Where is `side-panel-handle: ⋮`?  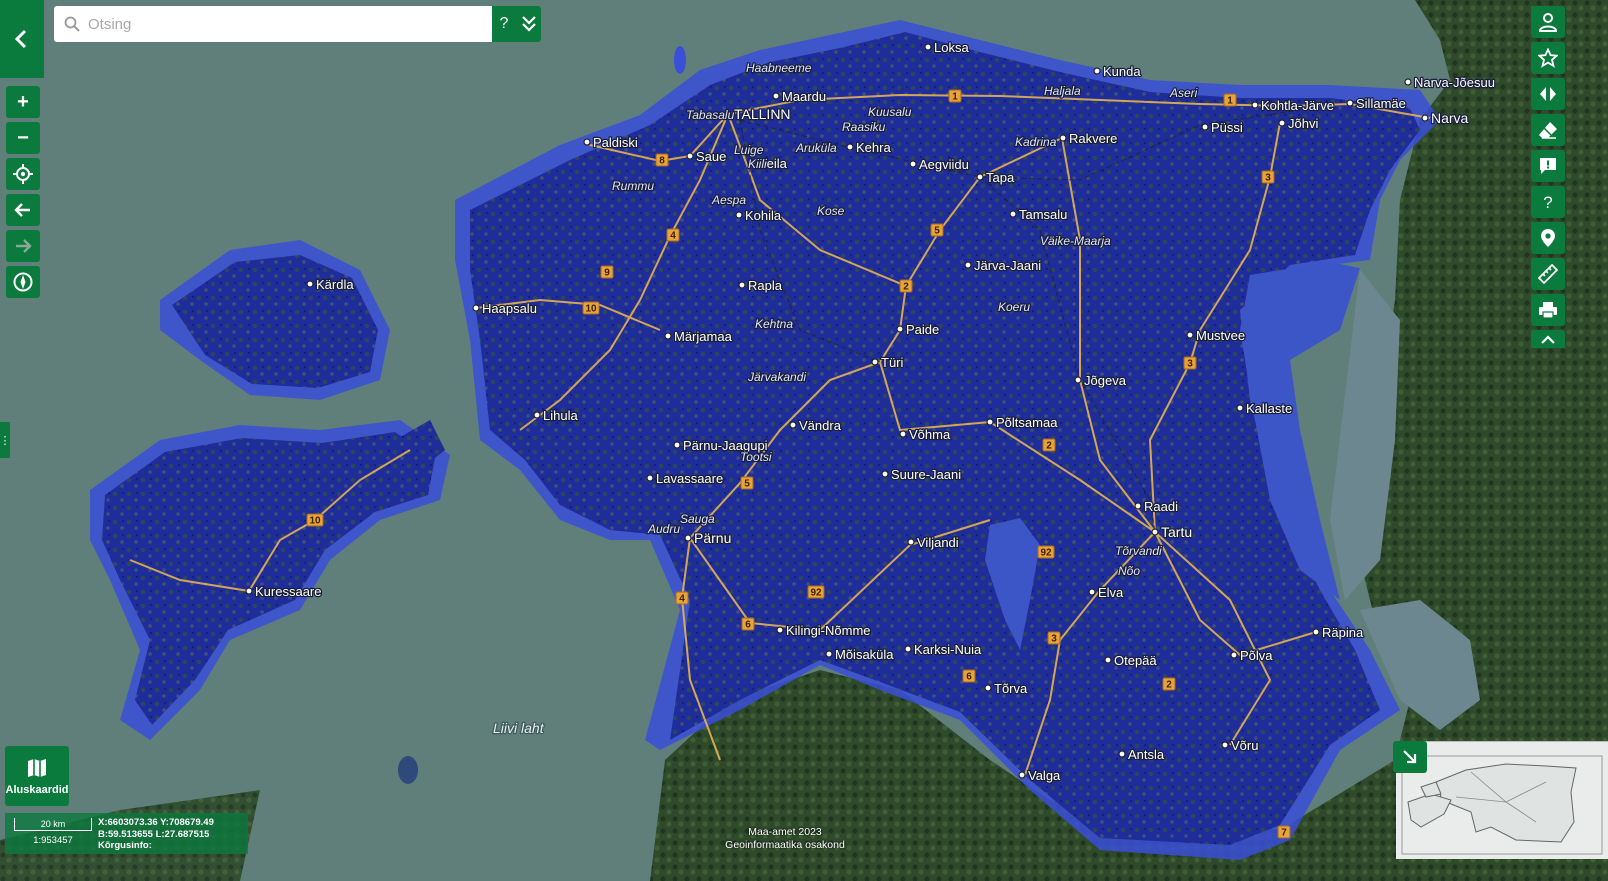 side-panel-handle: ⋮ is located at coordinates (5, 440).